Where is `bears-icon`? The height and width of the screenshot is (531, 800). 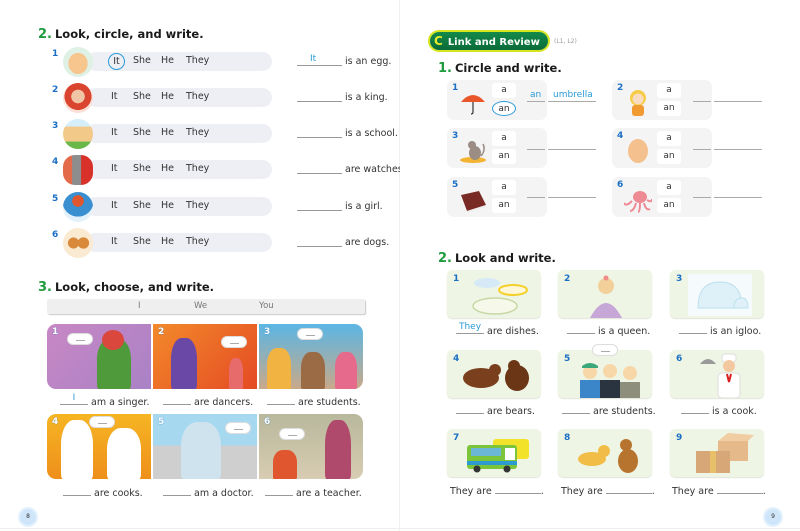
bears-icon is located at coordinates (496, 375).